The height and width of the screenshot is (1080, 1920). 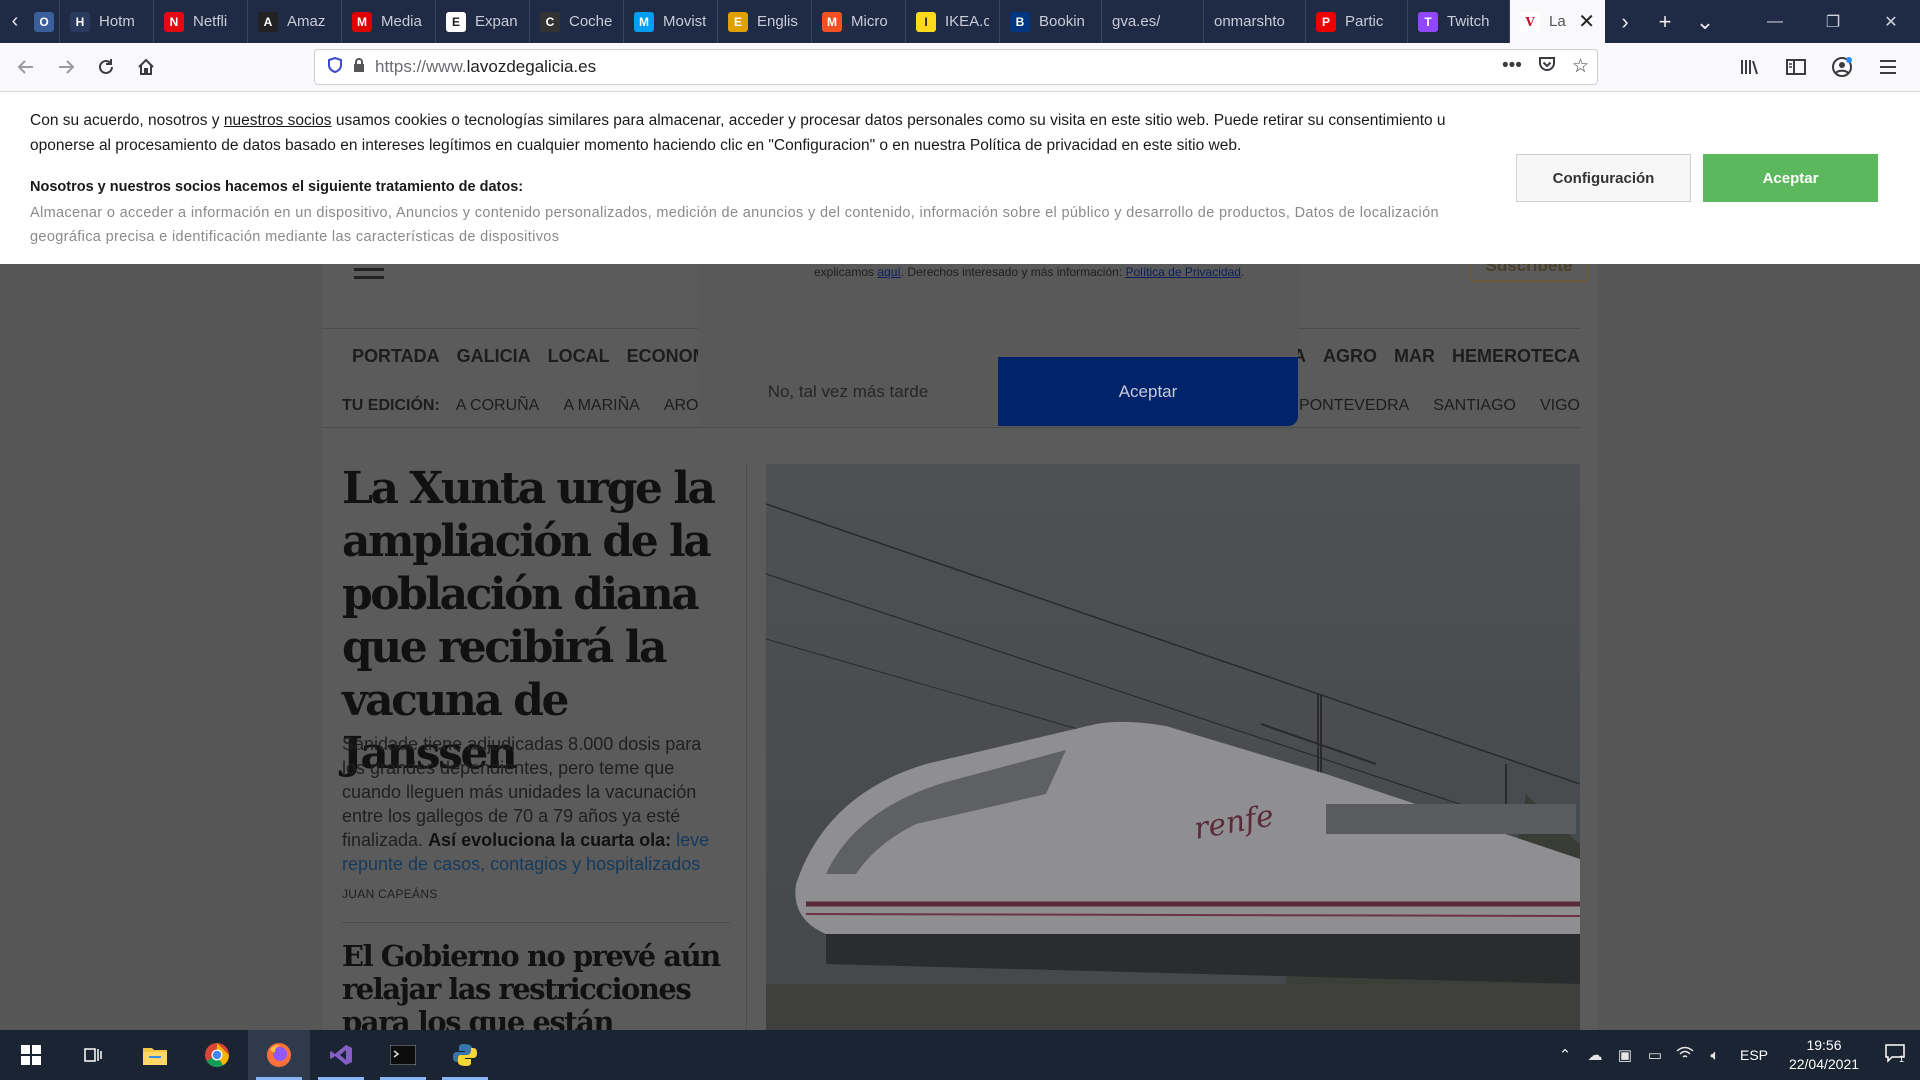 What do you see at coordinates (1182, 272) in the screenshot?
I see `privacy-policy-link: Política de Privacidad` at bounding box center [1182, 272].